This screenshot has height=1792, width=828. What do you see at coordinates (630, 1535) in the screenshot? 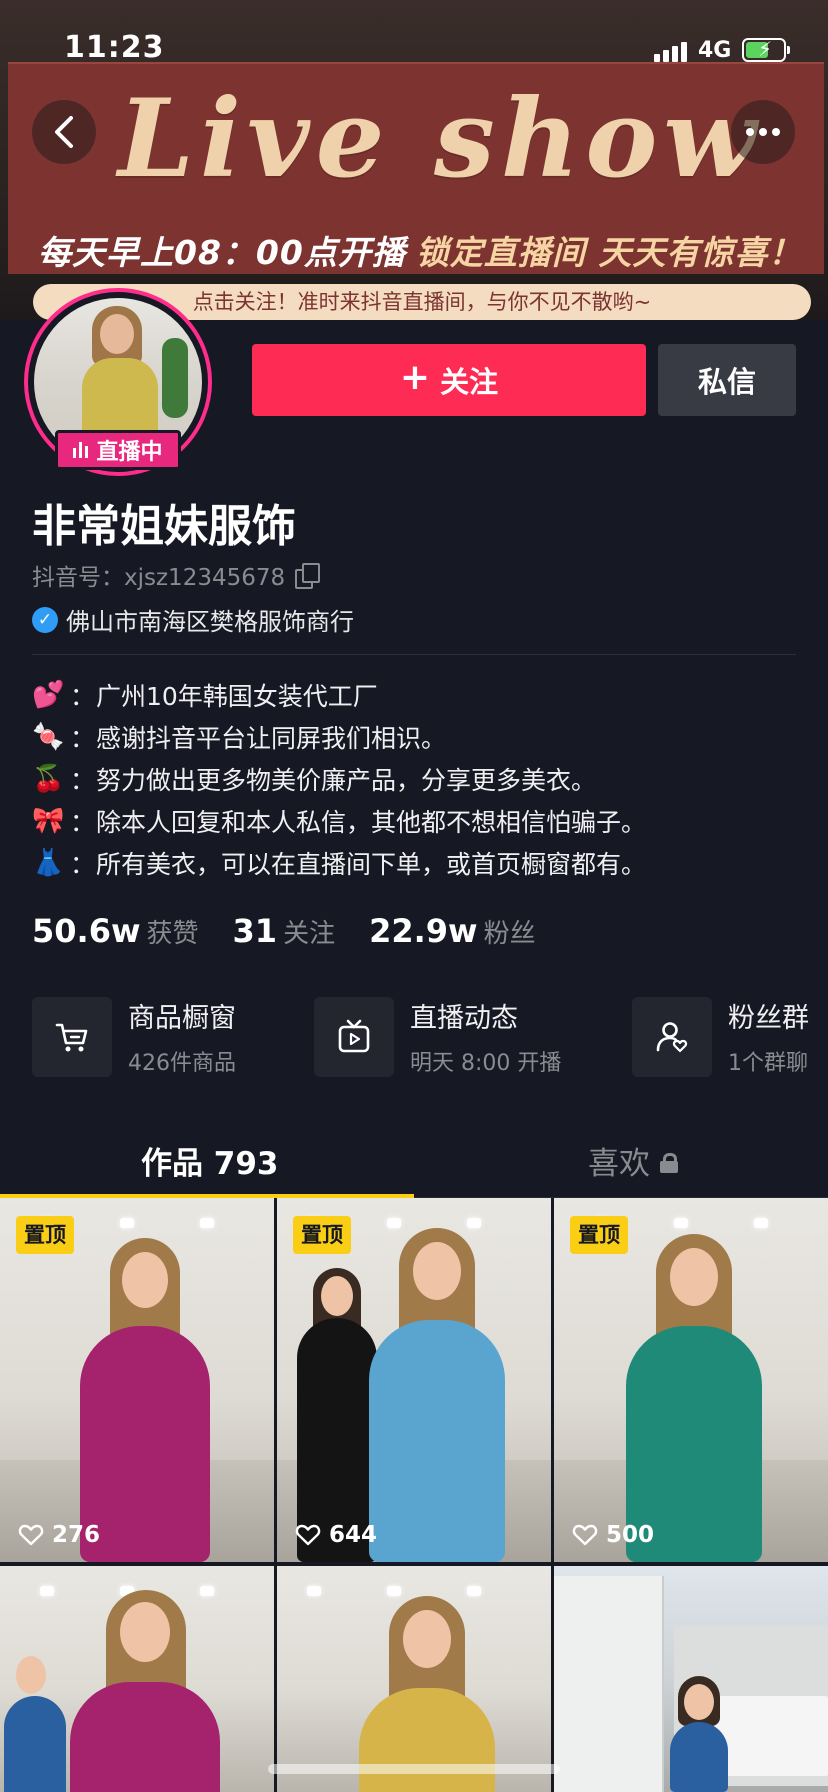
I see `video-likes-count: 500` at bounding box center [630, 1535].